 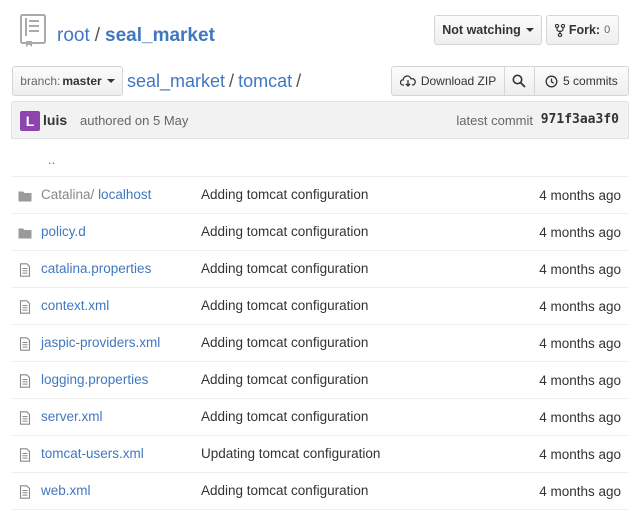 I want to click on book-icon, so click(x=33, y=30).